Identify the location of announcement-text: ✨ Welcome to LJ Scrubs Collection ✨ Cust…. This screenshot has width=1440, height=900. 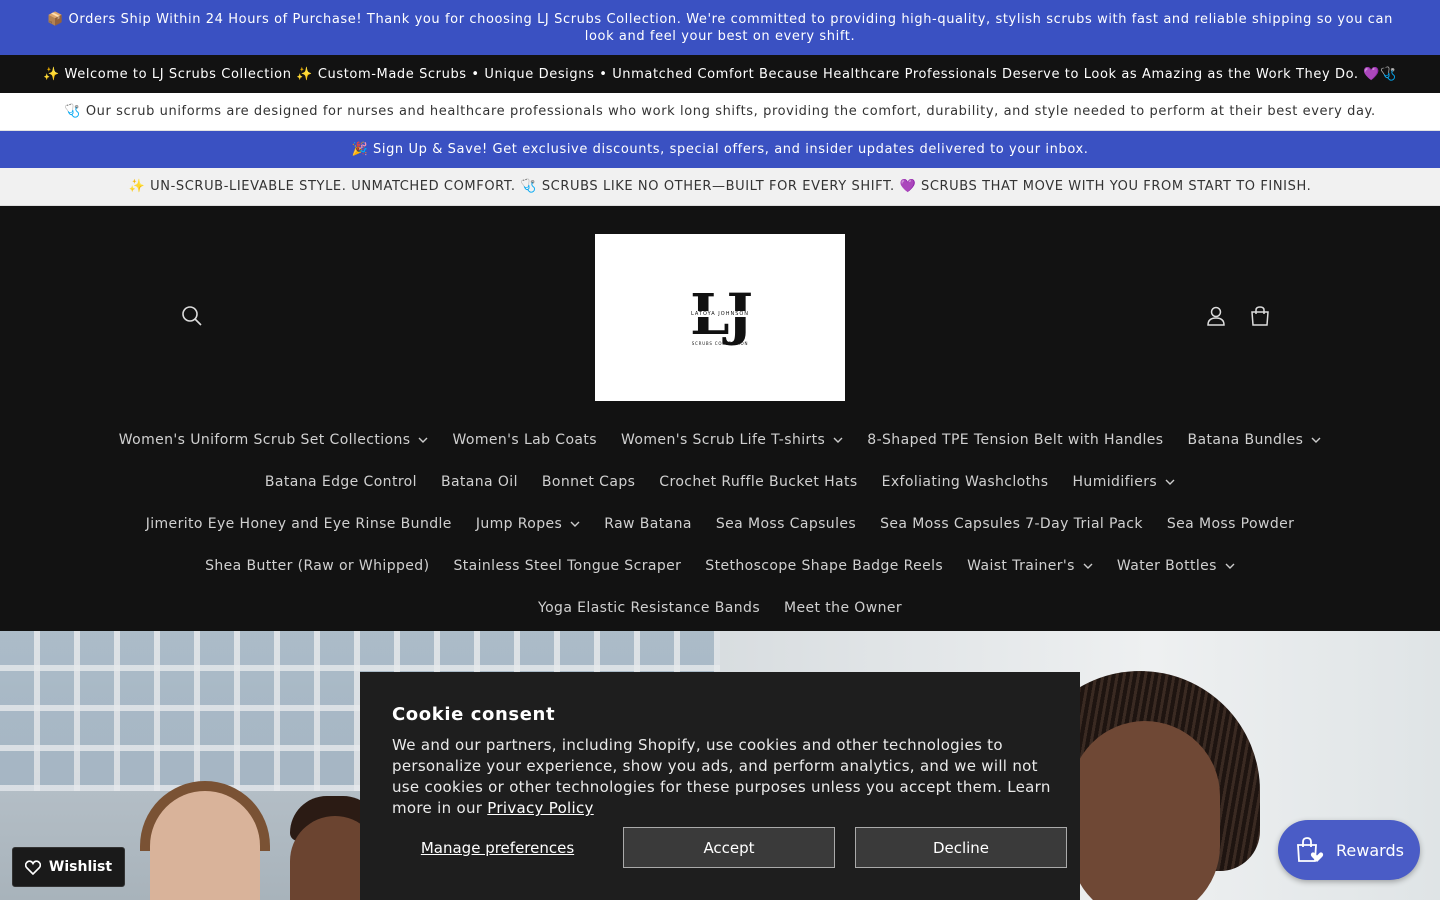
(720, 74).